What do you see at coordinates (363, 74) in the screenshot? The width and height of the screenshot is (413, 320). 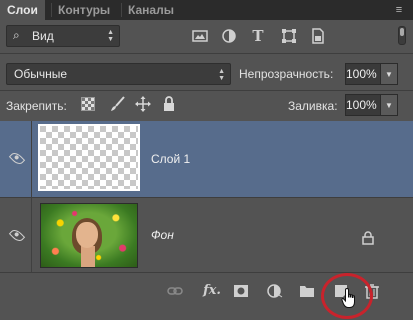 I see `opacity-input: 100%` at bounding box center [363, 74].